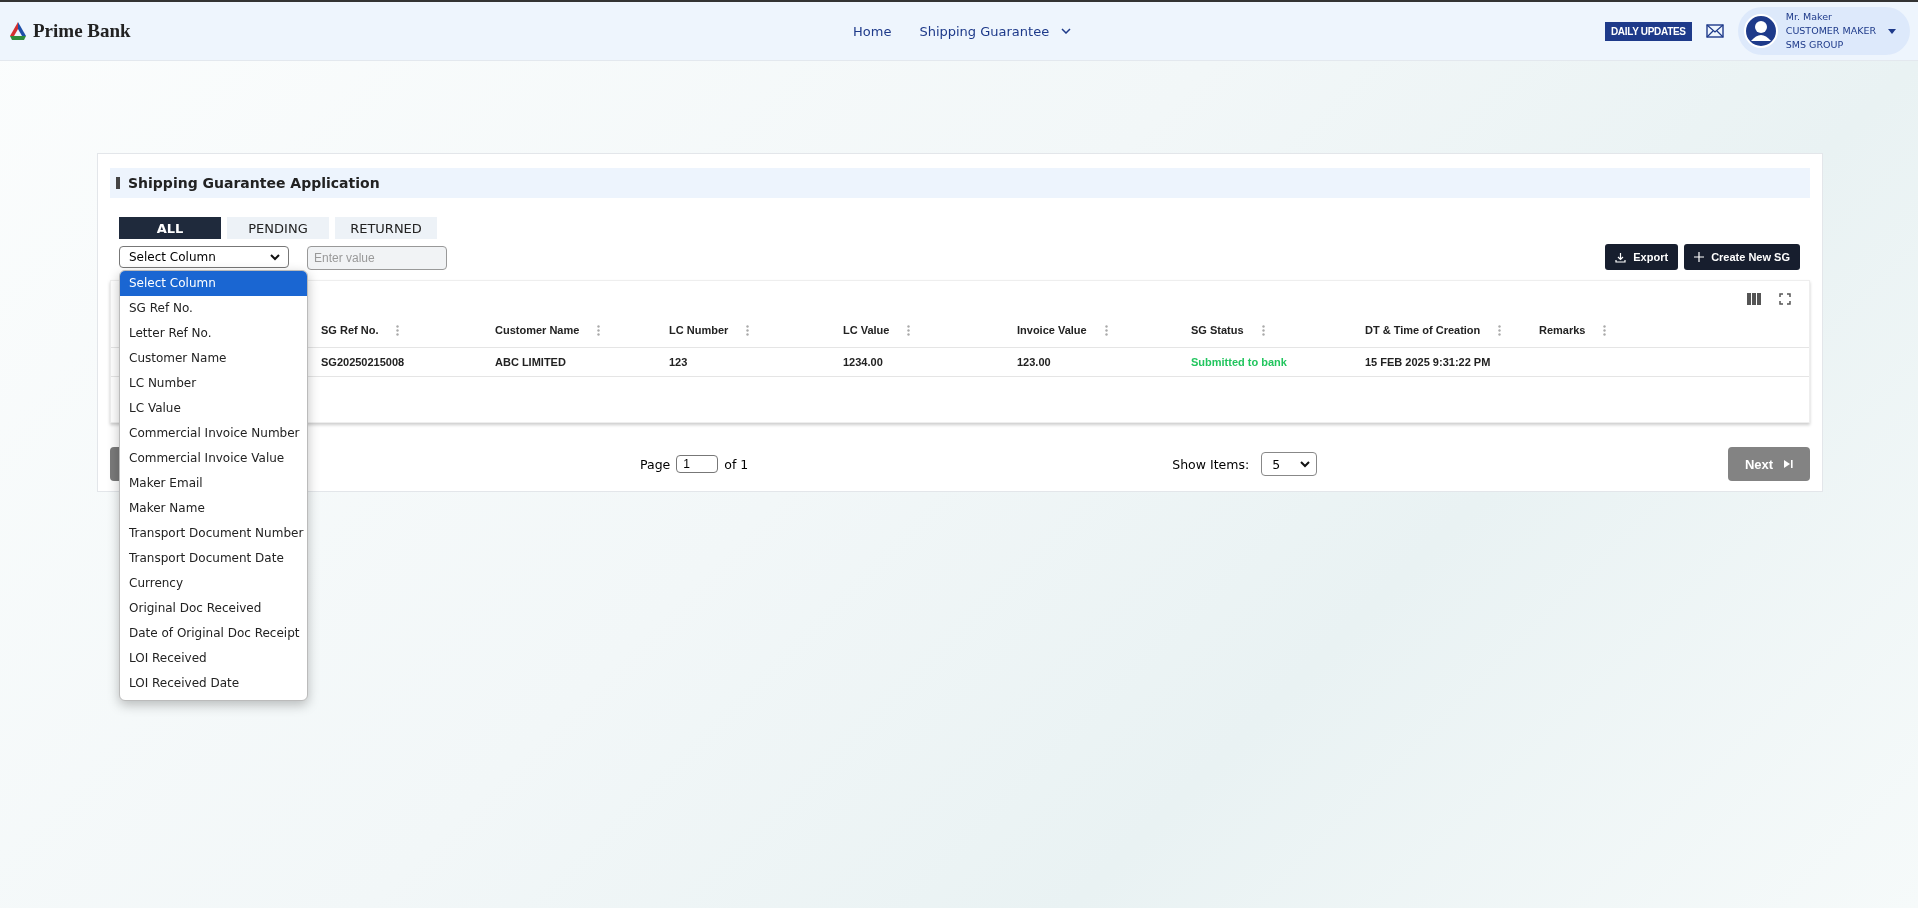 The image size is (1918, 908). Describe the element at coordinates (1785, 299) in the screenshot. I see `fullscreen-icon` at that location.